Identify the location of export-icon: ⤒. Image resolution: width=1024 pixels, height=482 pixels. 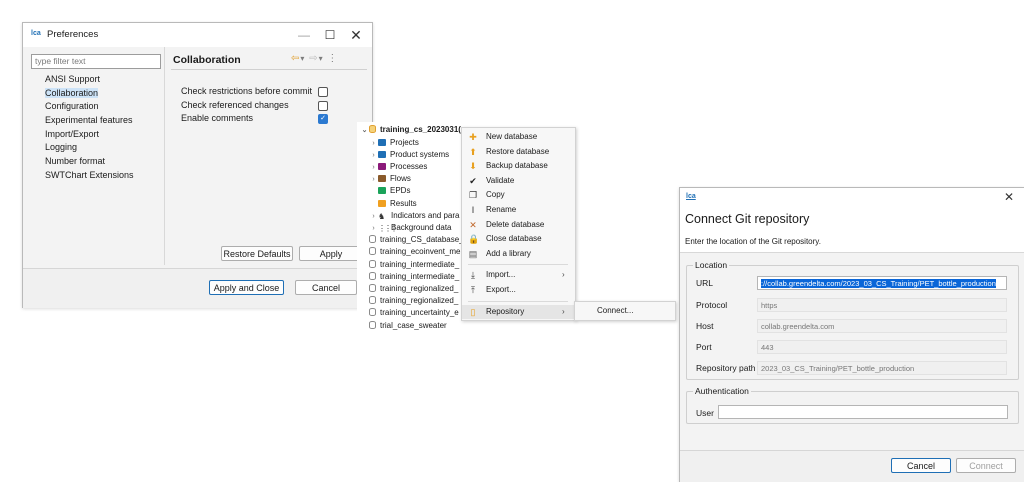
(473, 290).